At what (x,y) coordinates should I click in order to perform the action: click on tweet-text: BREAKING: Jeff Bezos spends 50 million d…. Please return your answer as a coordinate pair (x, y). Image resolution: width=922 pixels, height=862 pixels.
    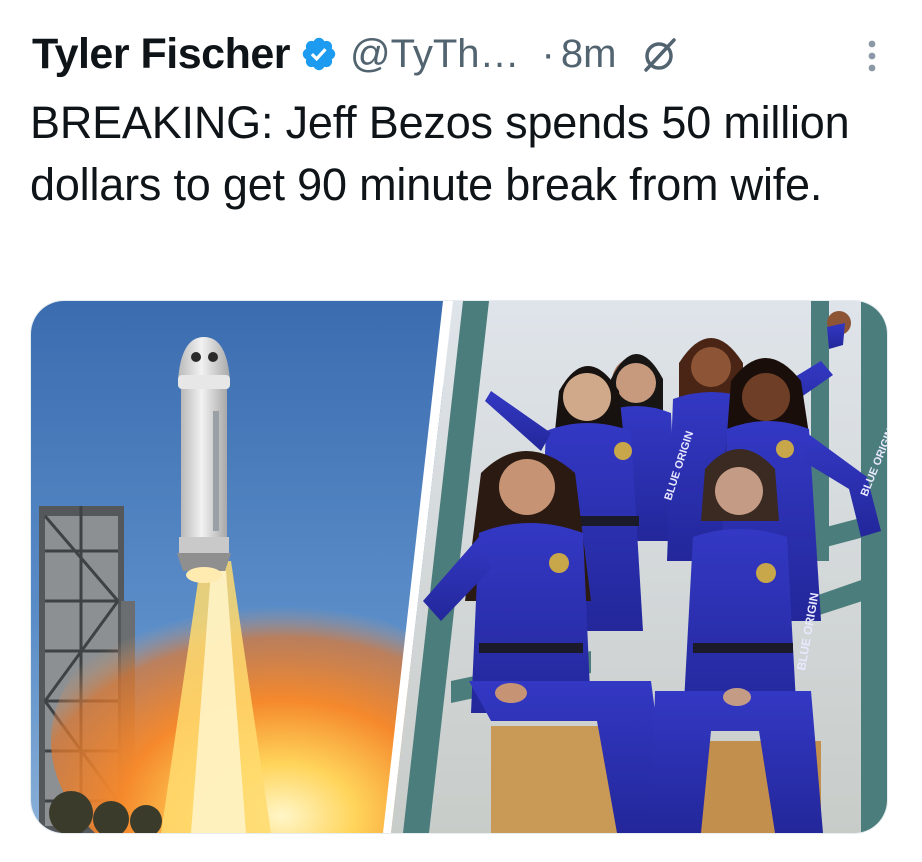
    Looking at the image, I should click on (440, 153).